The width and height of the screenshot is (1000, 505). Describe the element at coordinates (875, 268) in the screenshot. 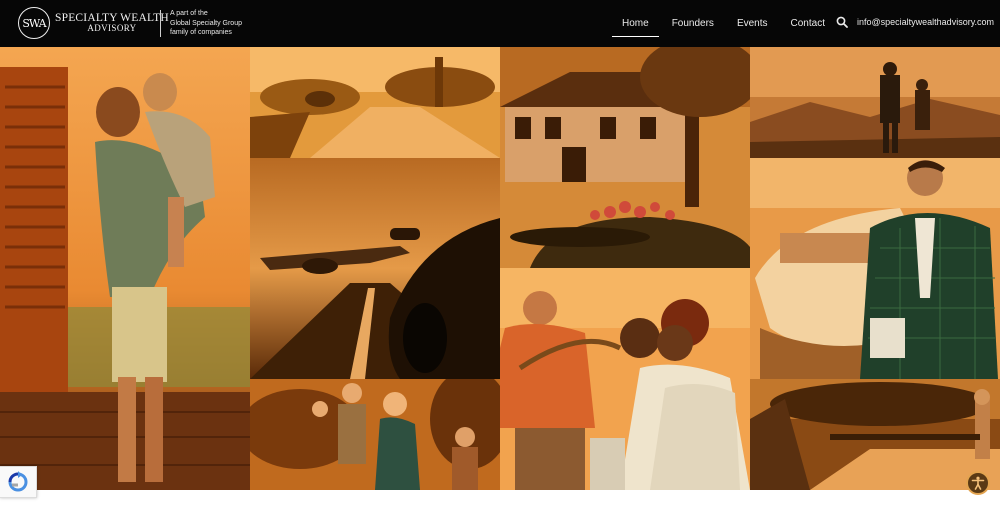

I see `photo-man-yacht` at that location.